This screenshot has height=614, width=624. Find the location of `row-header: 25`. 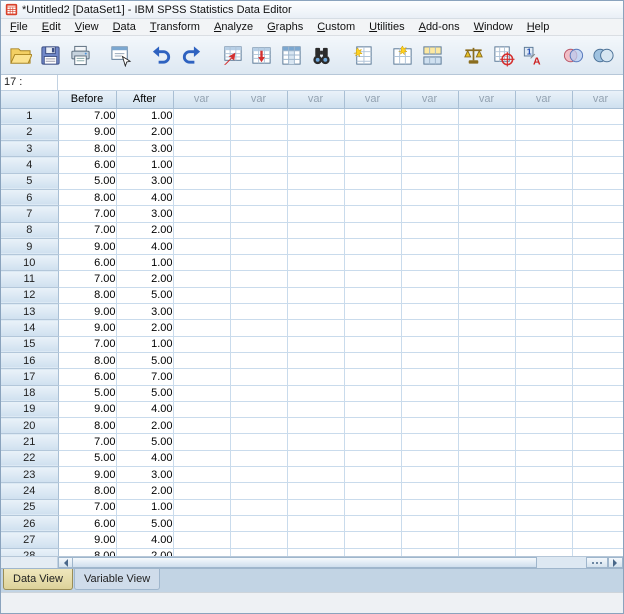

row-header: 25 is located at coordinates (30, 507).